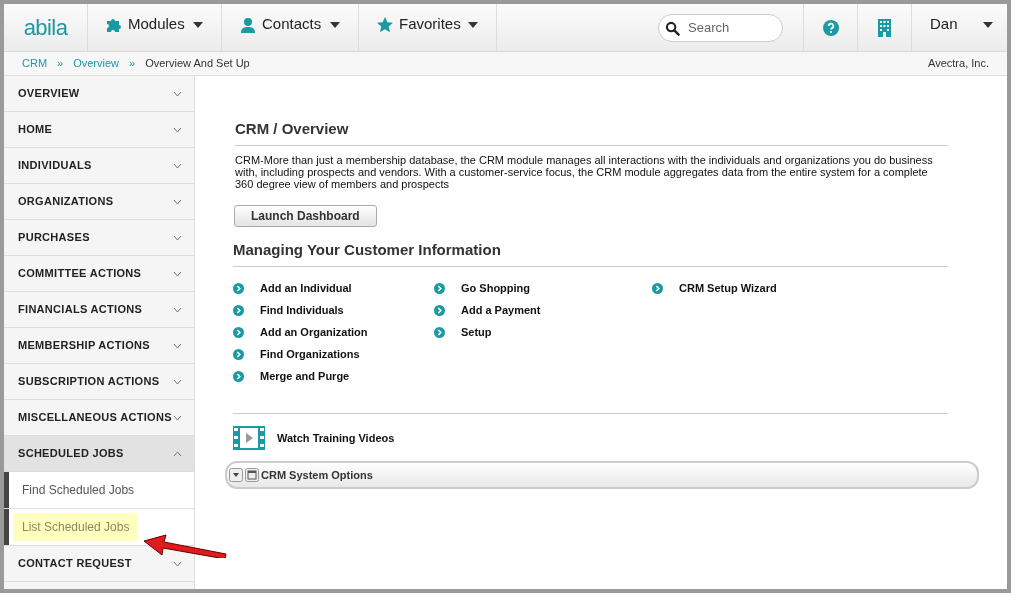 The width and height of the screenshot is (1011, 593). What do you see at coordinates (336, 438) in the screenshot?
I see `training-videos-link: Watch Training Videos` at bounding box center [336, 438].